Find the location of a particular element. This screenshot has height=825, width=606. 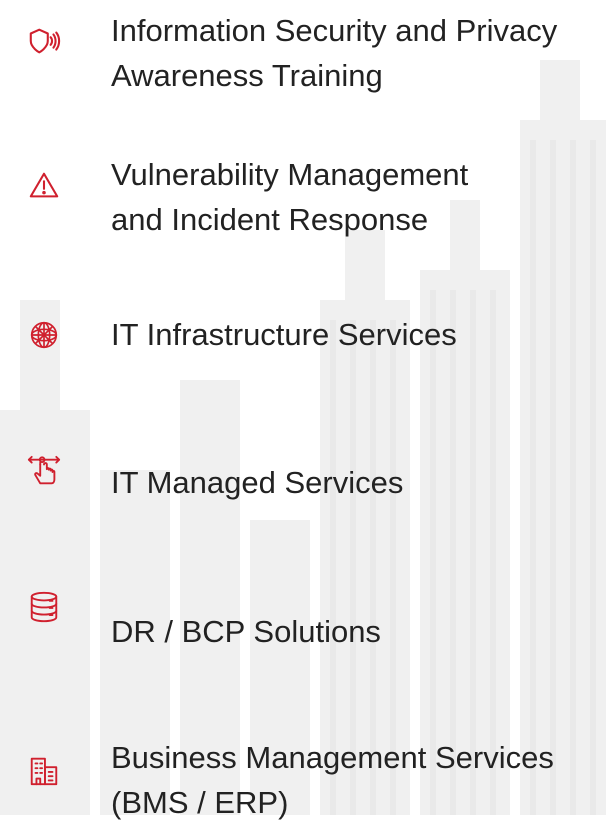

hand-pointer-icon is located at coordinates (44, 472).